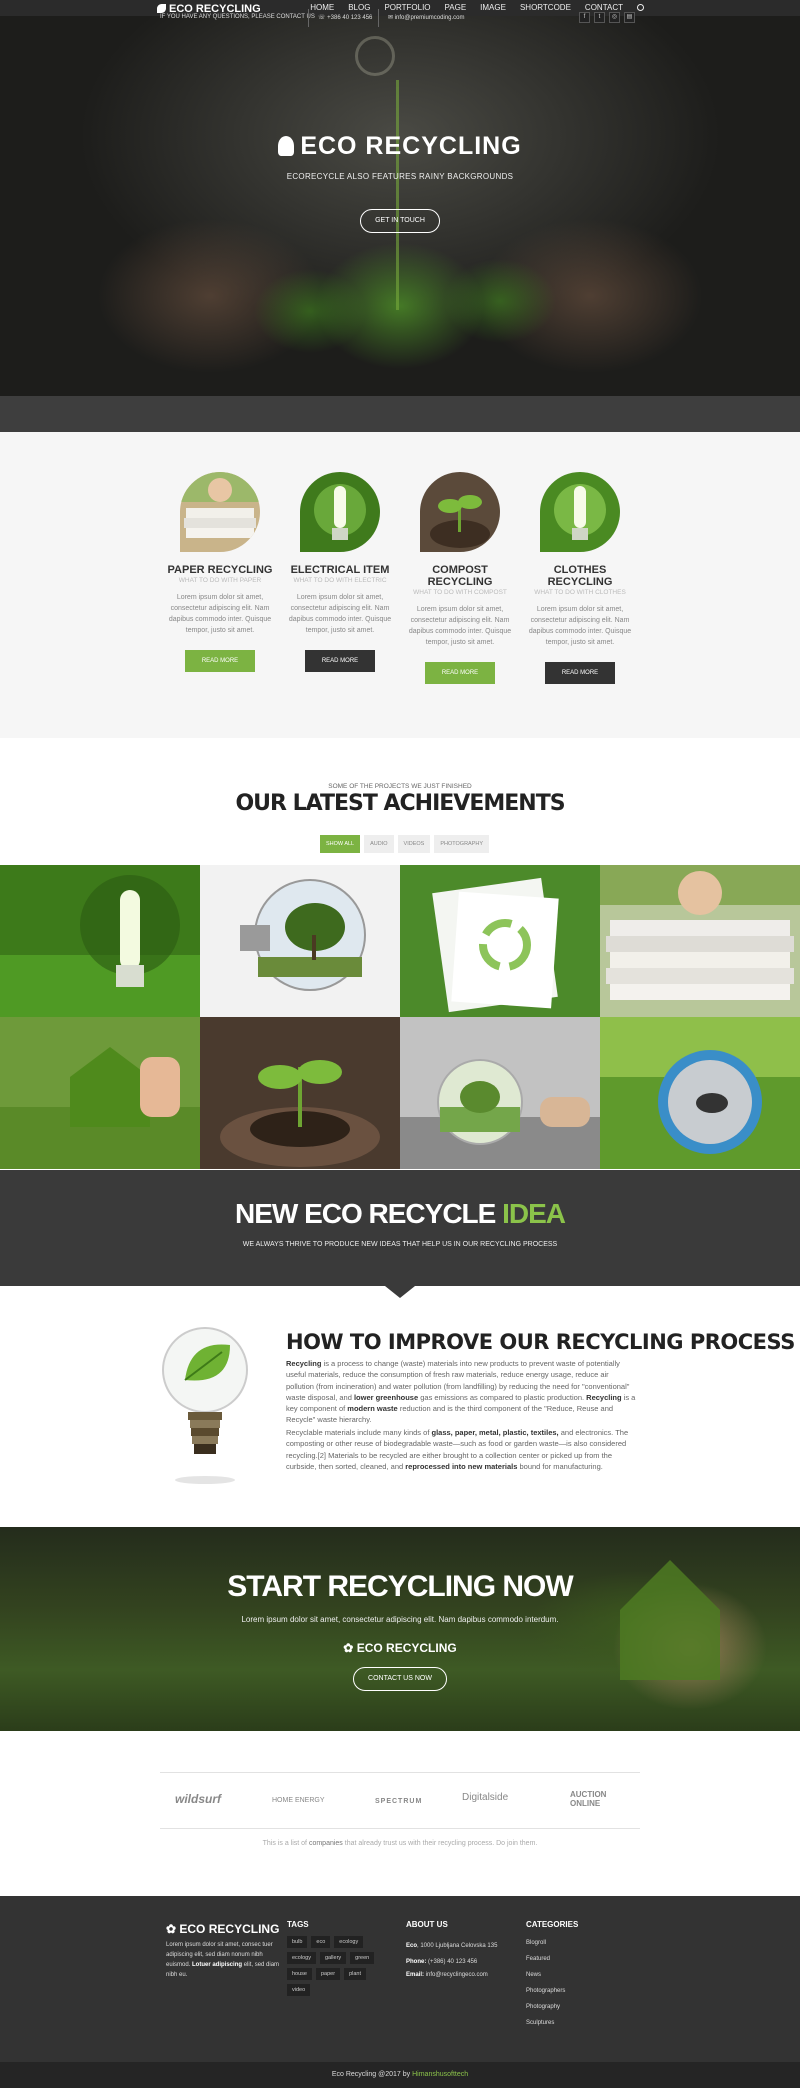  I want to click on paper-stack-image, so click(220, 512).